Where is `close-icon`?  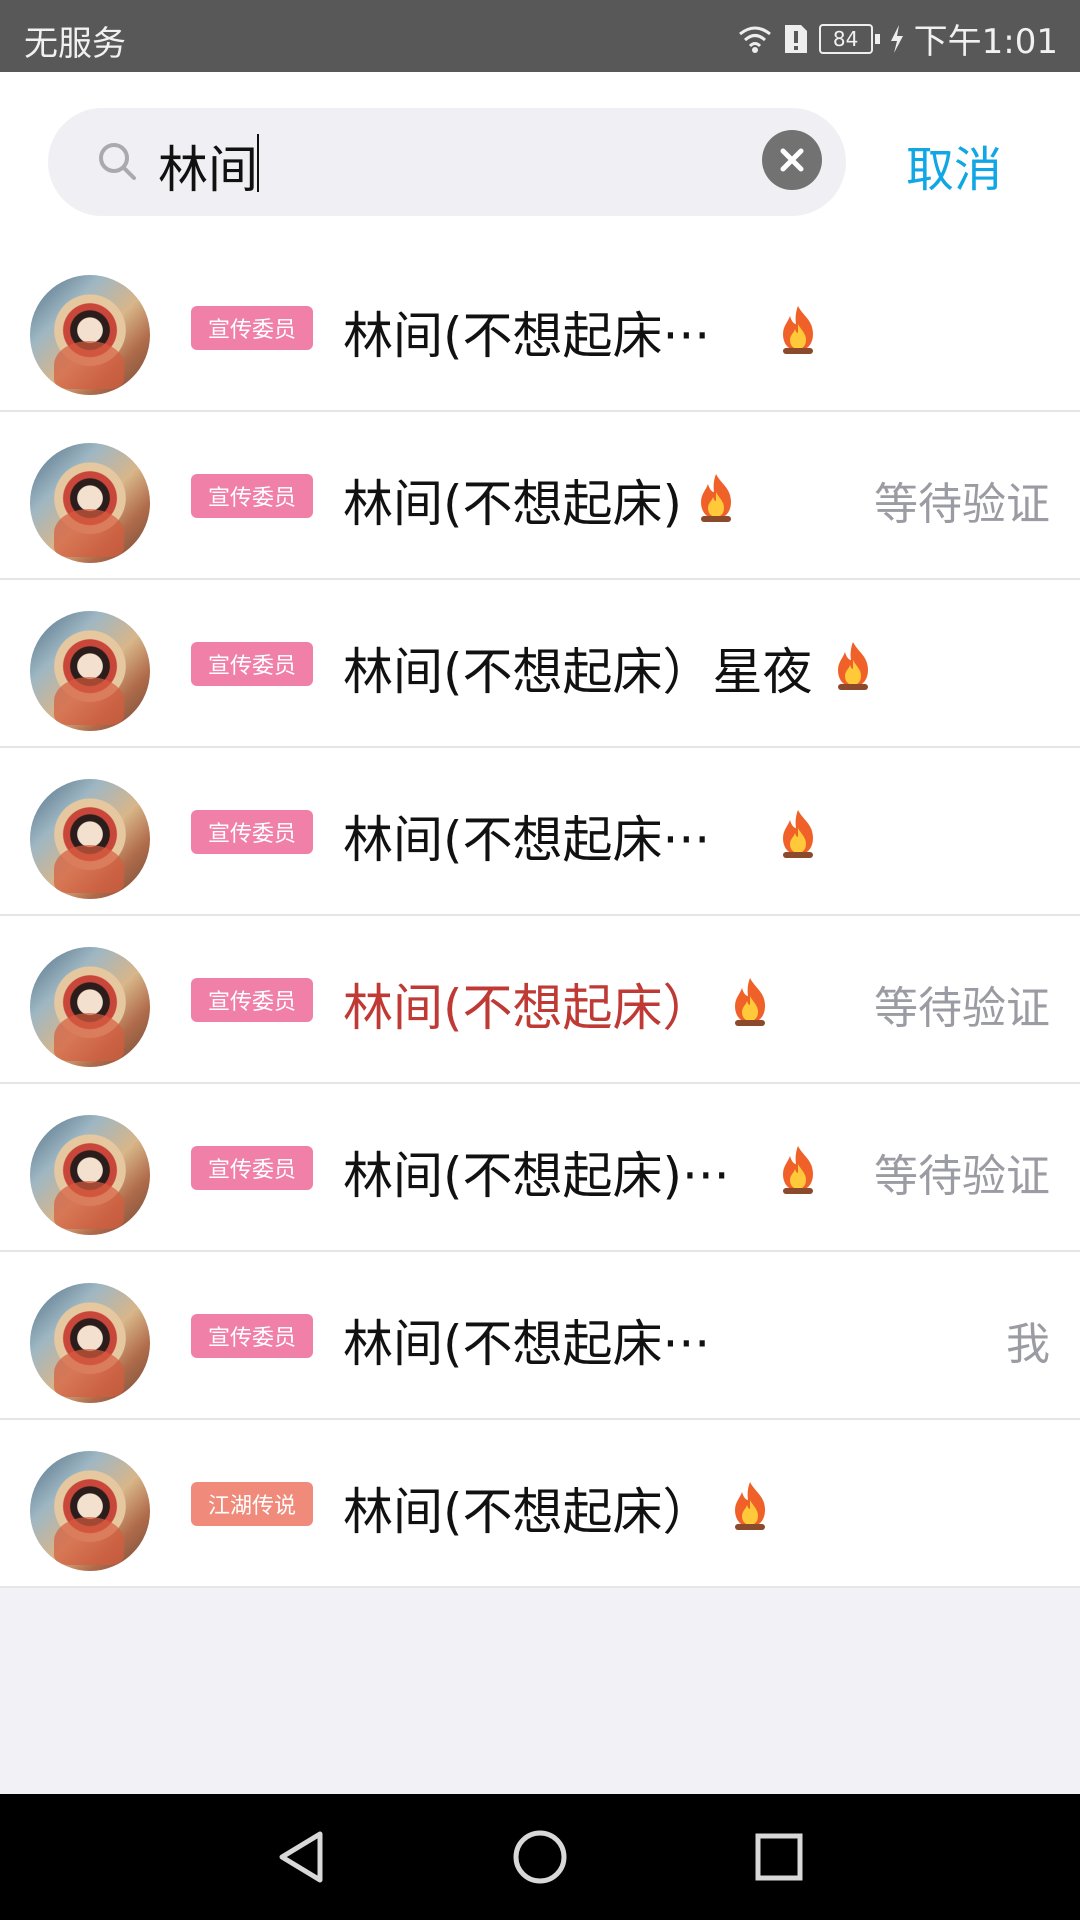
close-icon is located at coordinates (792, 160).